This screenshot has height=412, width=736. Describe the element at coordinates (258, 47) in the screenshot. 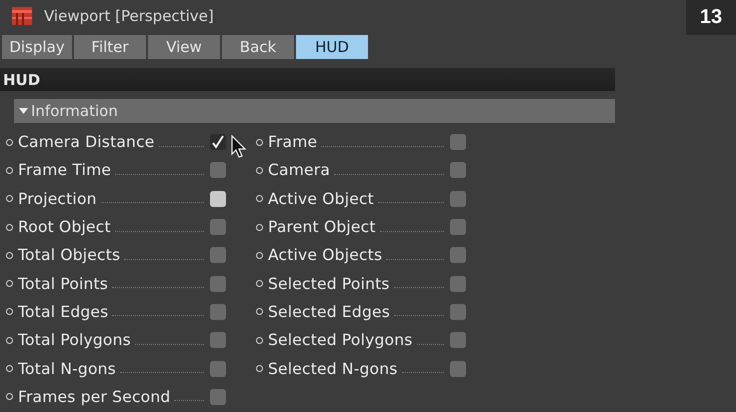

I see `tab: Back` at that location.